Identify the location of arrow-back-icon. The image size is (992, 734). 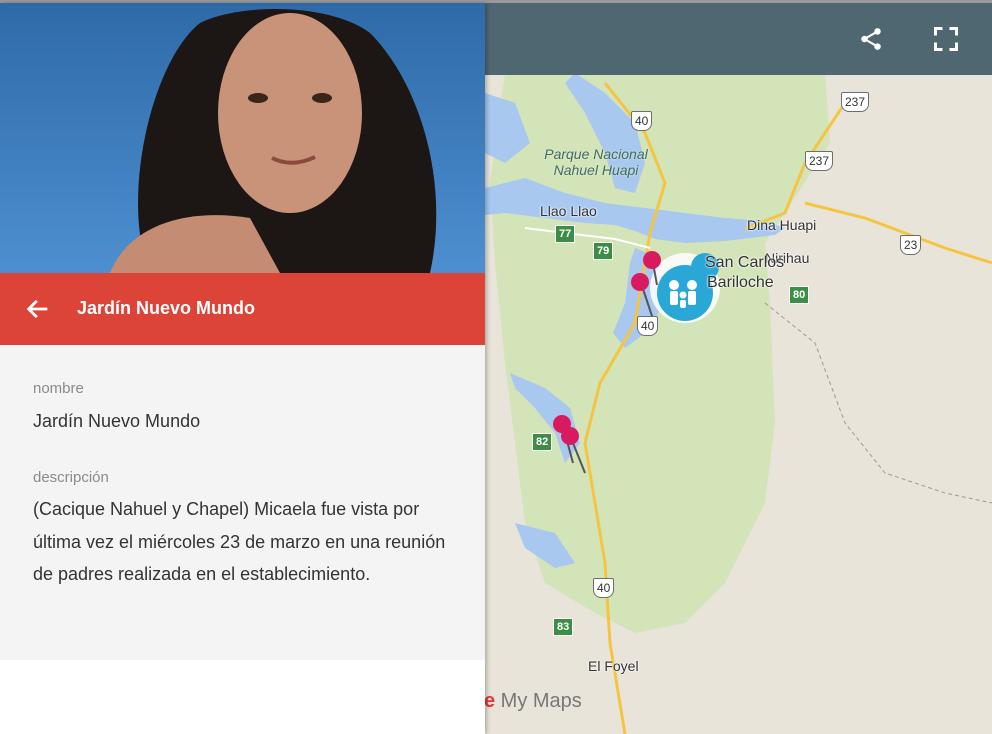
(37, 309).